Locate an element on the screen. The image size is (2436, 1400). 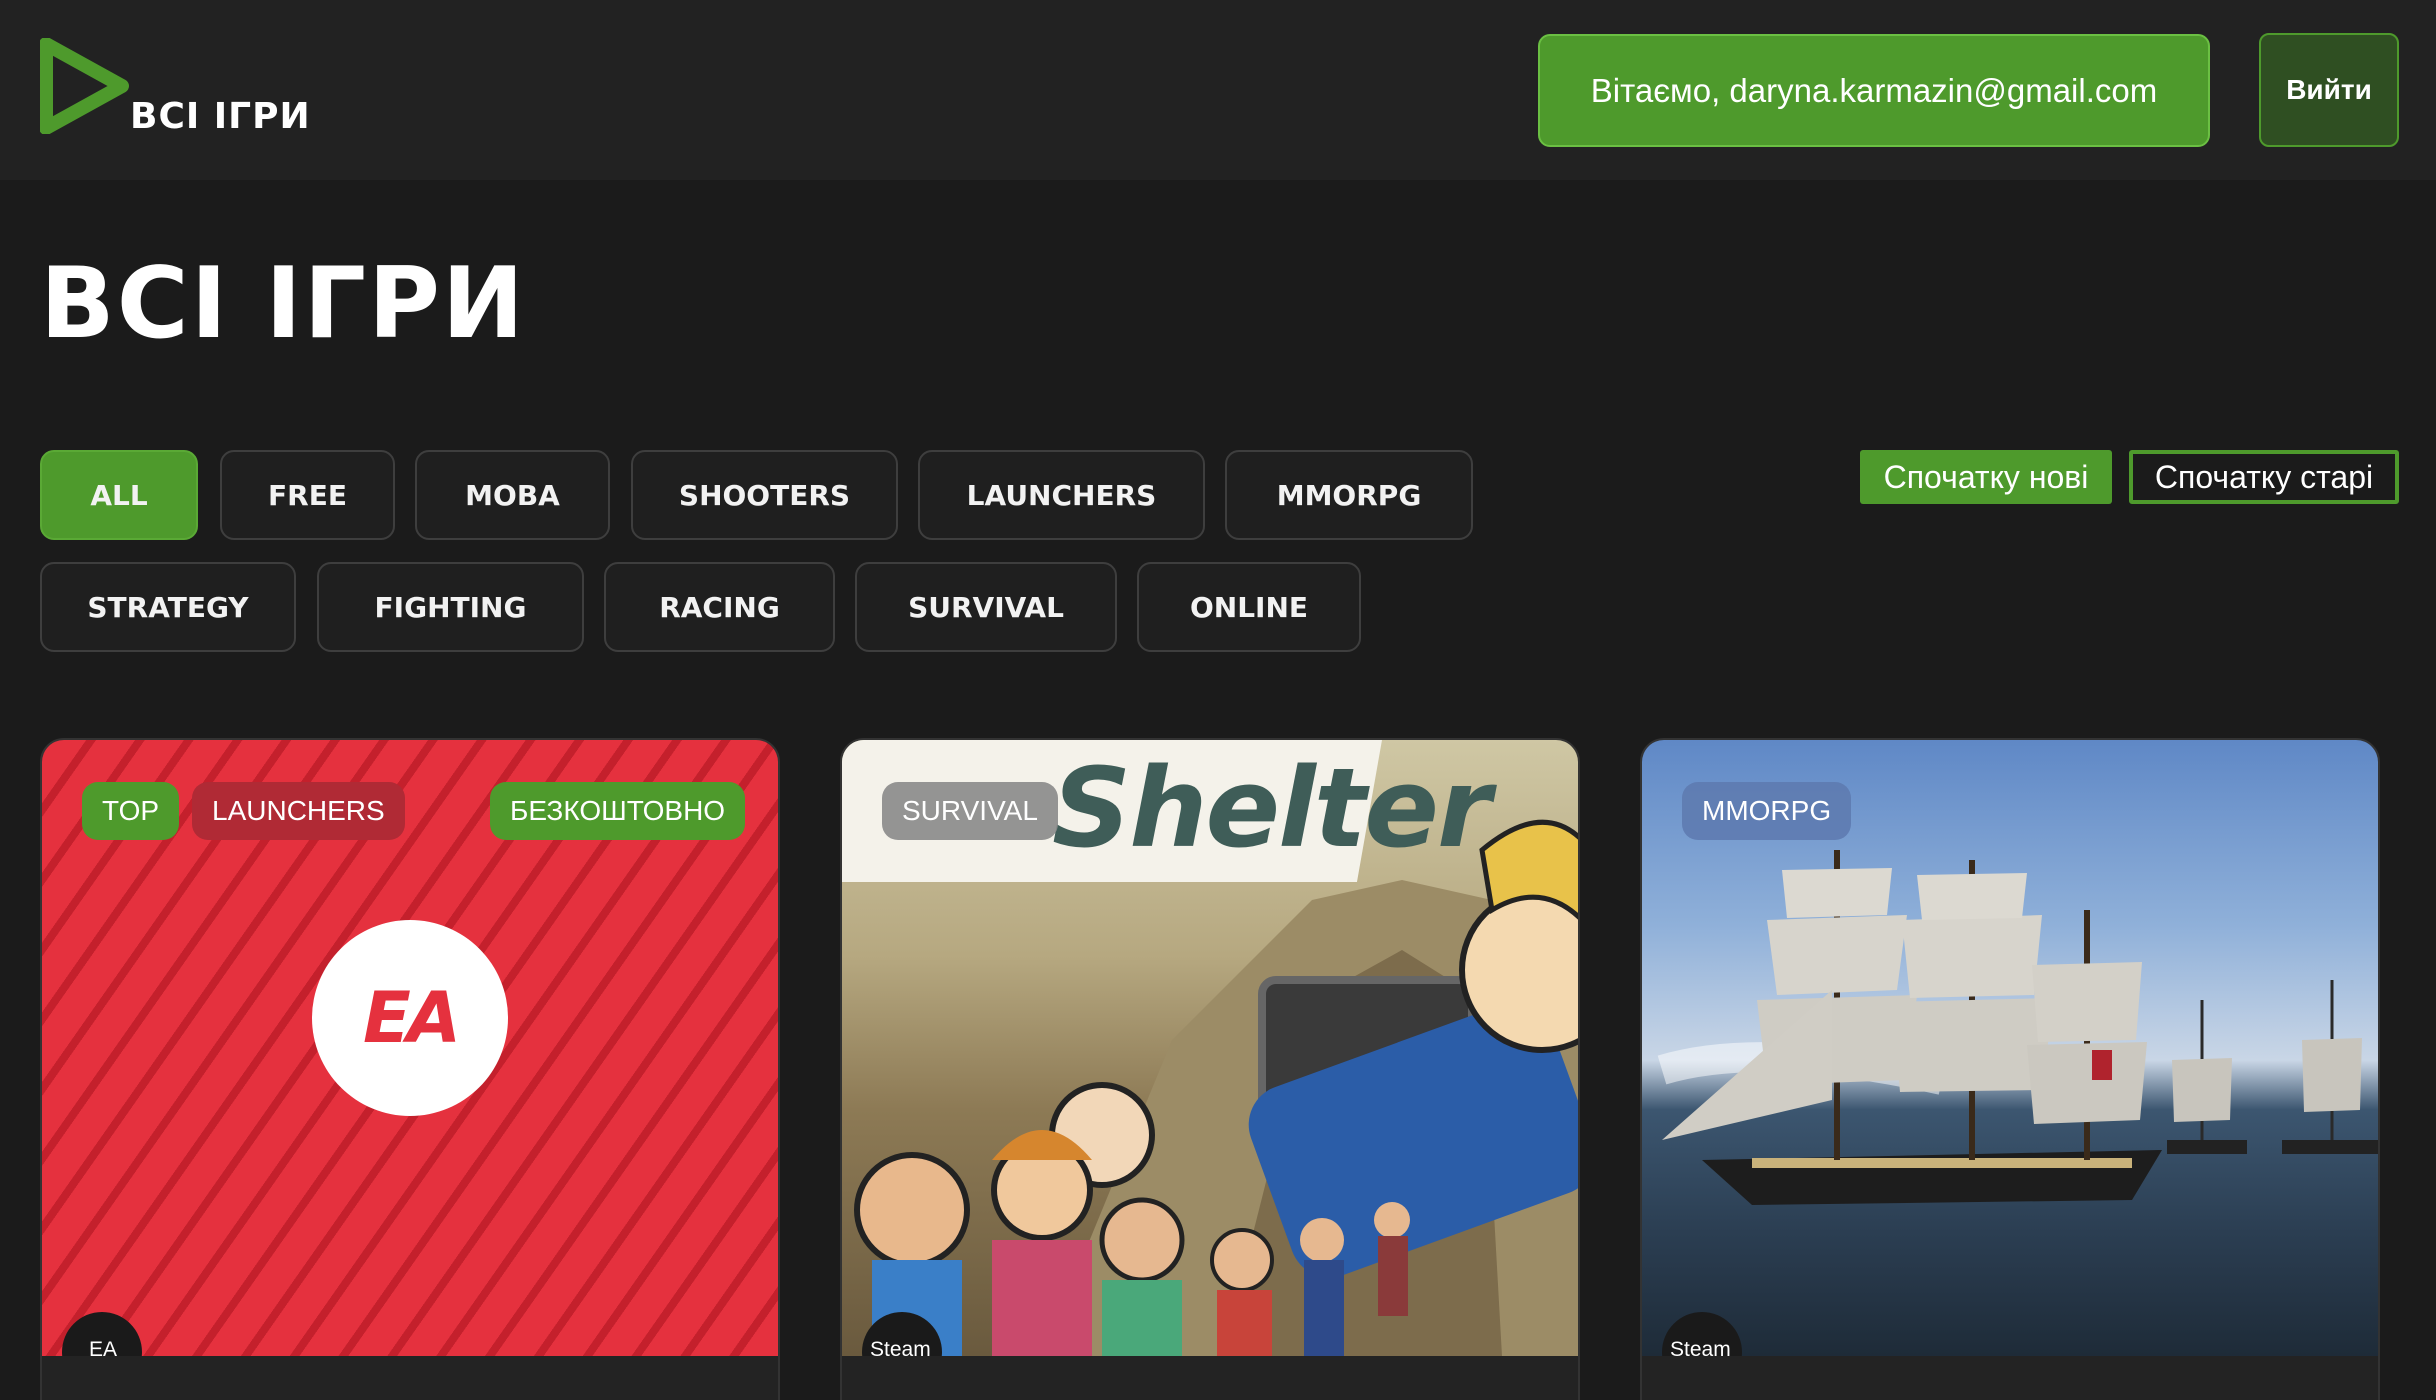
tag-launchers: LAUNCHERS is located at coordinates (298, 811).